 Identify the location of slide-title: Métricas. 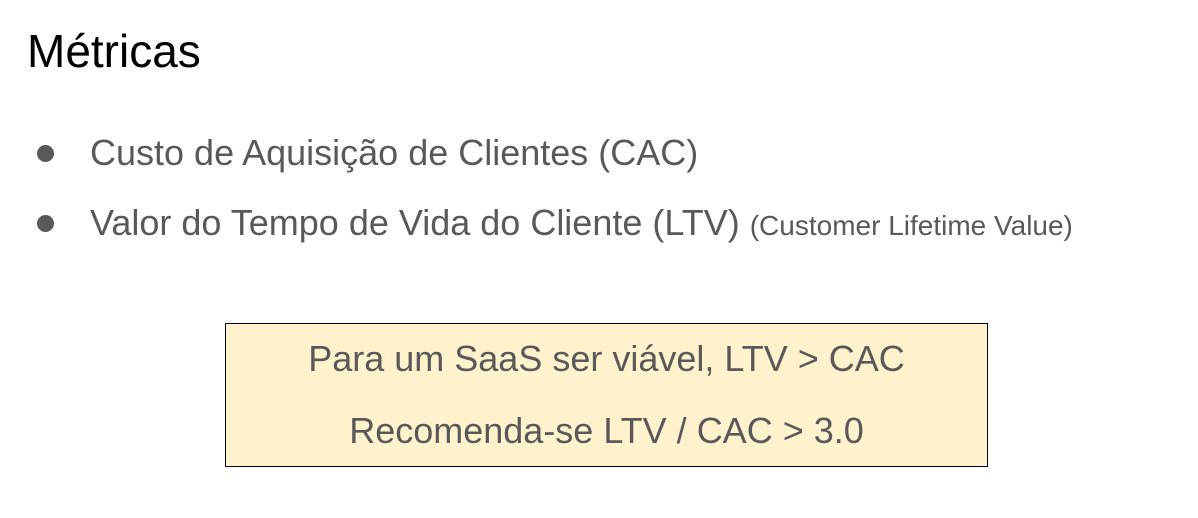
(114, 51).